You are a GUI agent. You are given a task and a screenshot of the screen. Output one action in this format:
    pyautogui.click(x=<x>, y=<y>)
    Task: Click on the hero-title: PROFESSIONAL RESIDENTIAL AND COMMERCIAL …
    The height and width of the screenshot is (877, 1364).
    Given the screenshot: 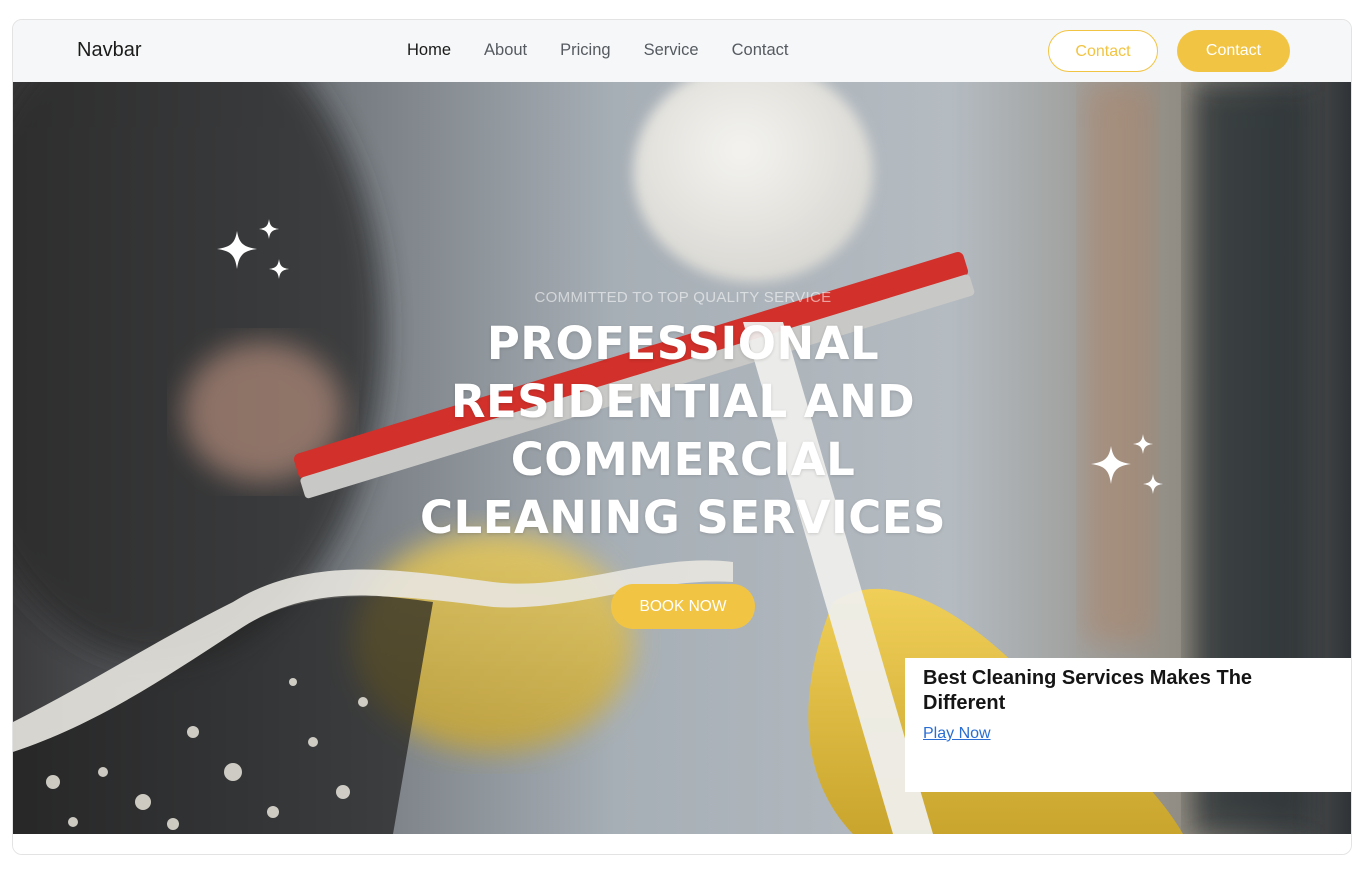 What is the action you would take?
    pyautogui.click(x=683, y=430)
    